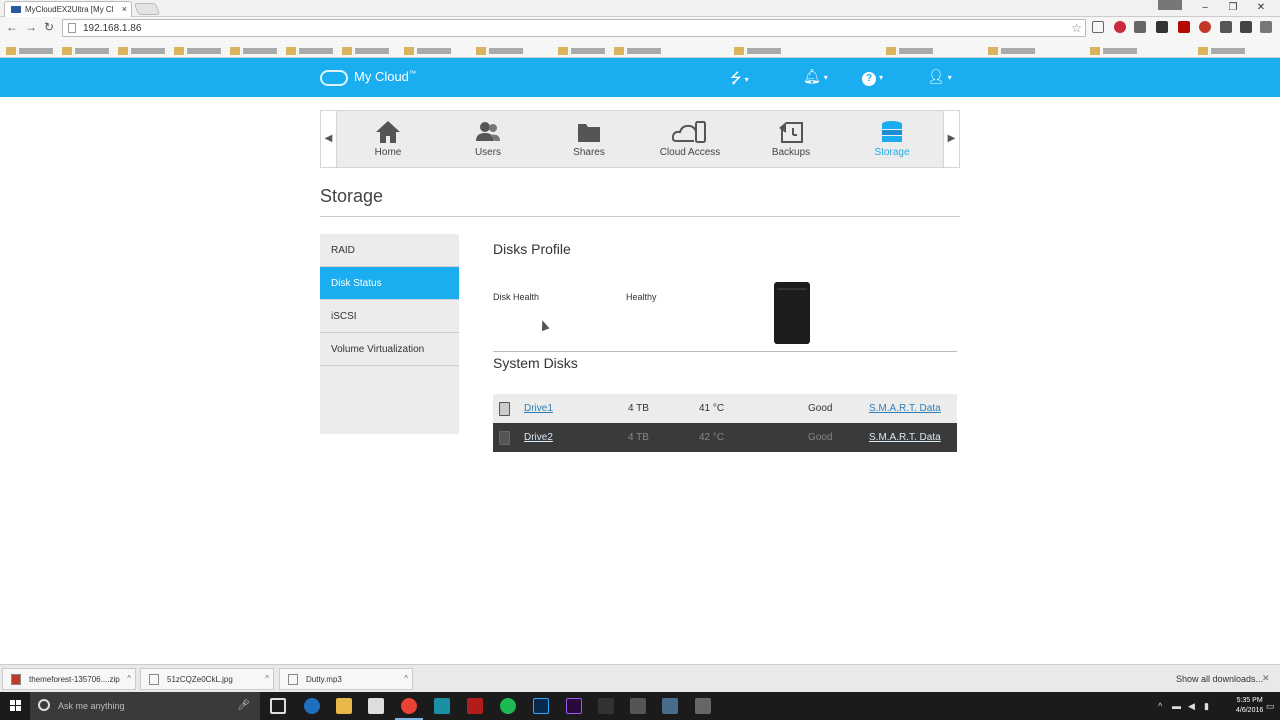 The width and height of the screenshot is (1280, 720). I want to click on sidebar-item-disk-status: Disk Status, so click(389, 283).